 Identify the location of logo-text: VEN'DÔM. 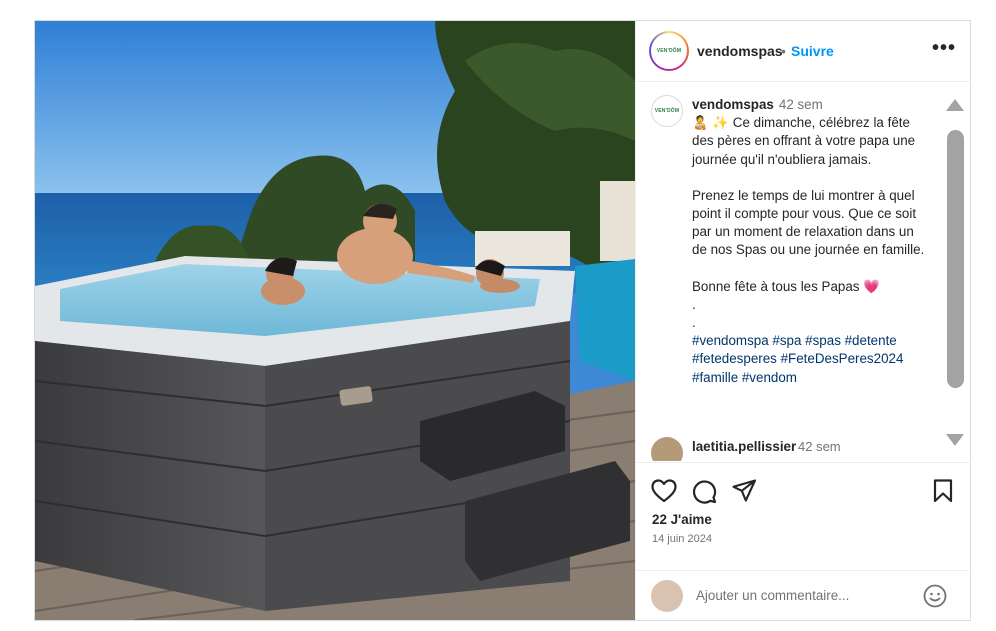
(669, 51).